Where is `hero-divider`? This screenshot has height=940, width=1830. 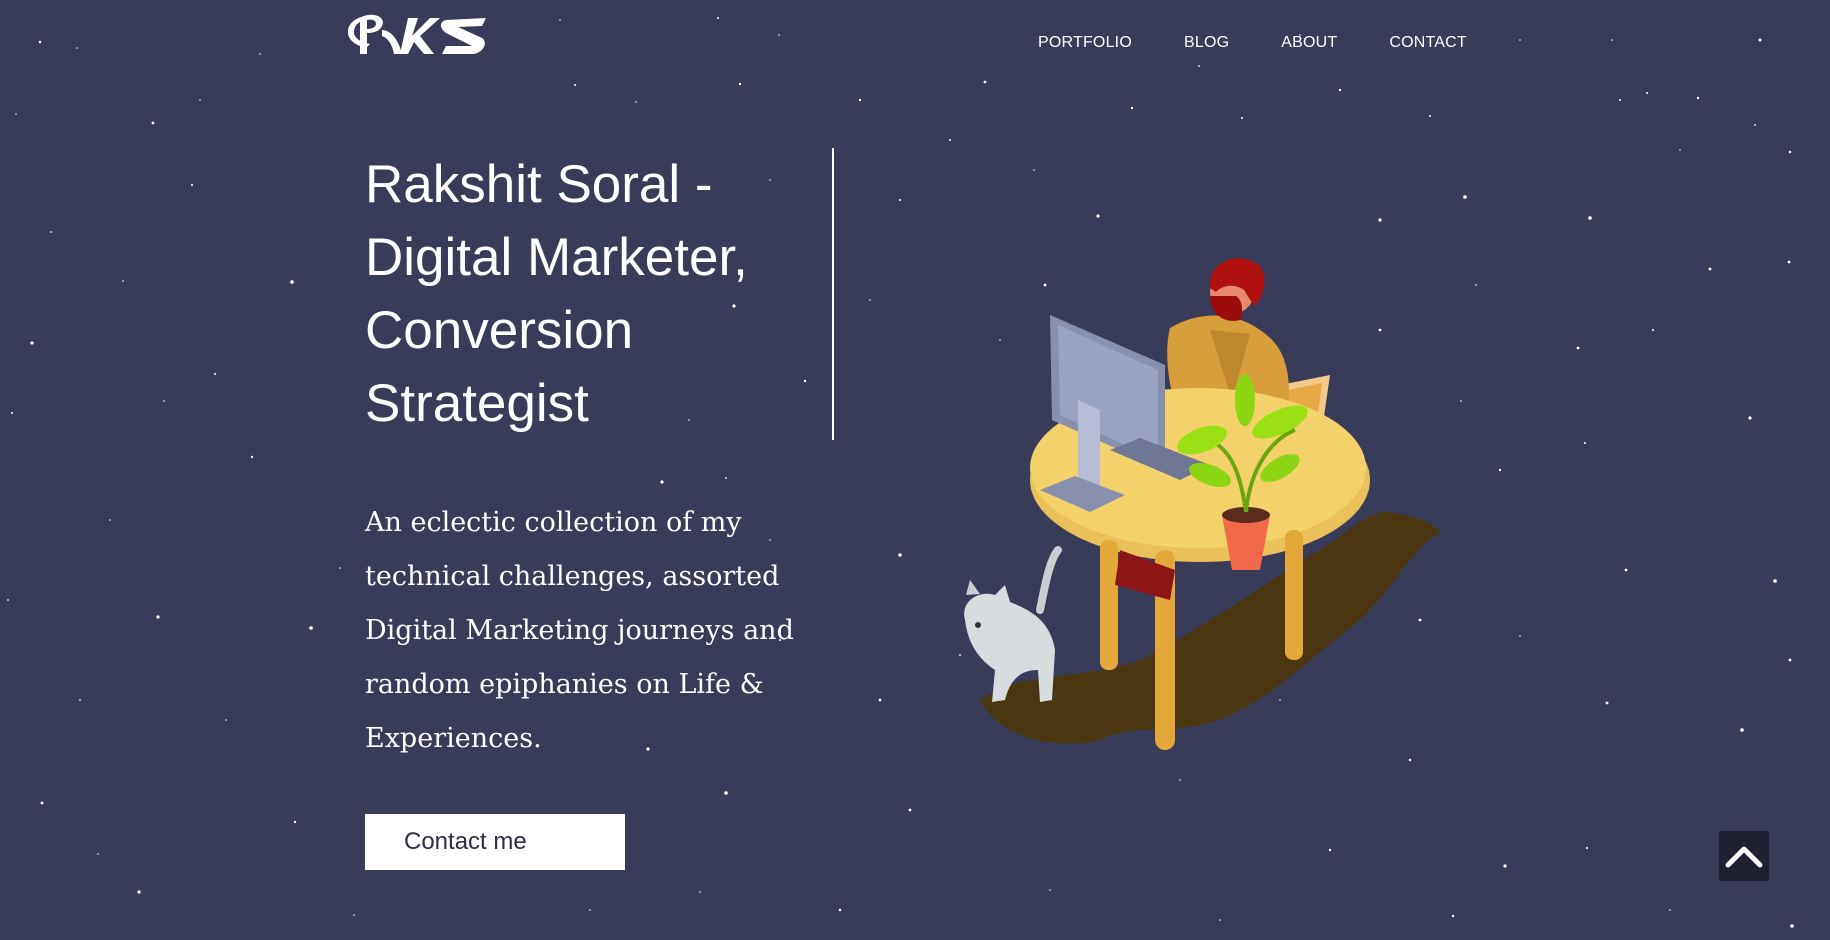
hero-divider is located at coordinates (833, 294).